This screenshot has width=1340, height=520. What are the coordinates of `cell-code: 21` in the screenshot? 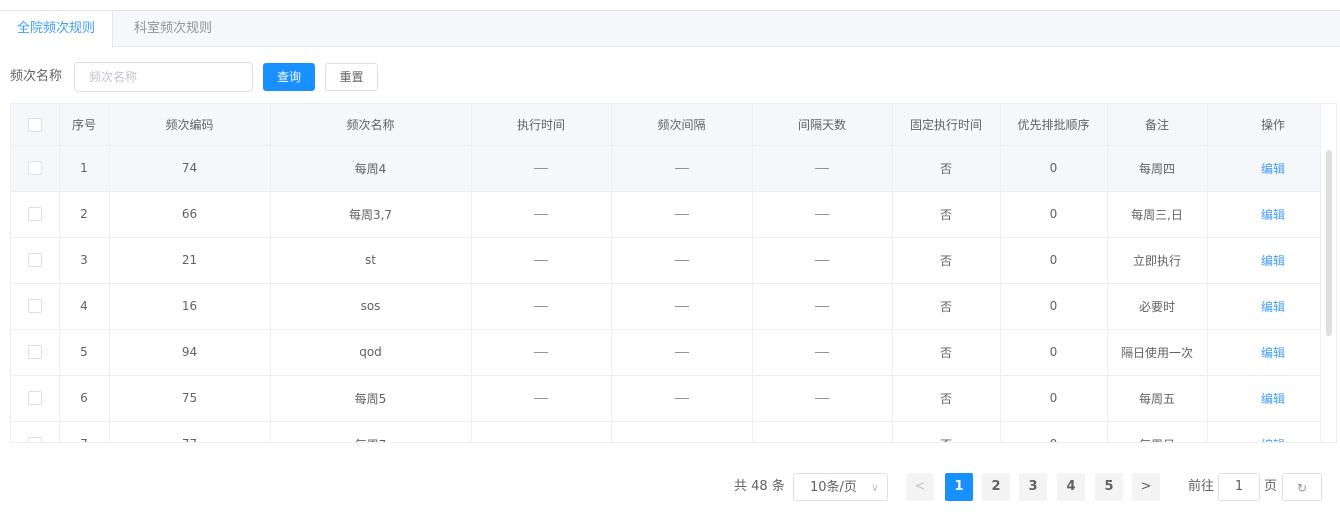 It's located at (190, 260).